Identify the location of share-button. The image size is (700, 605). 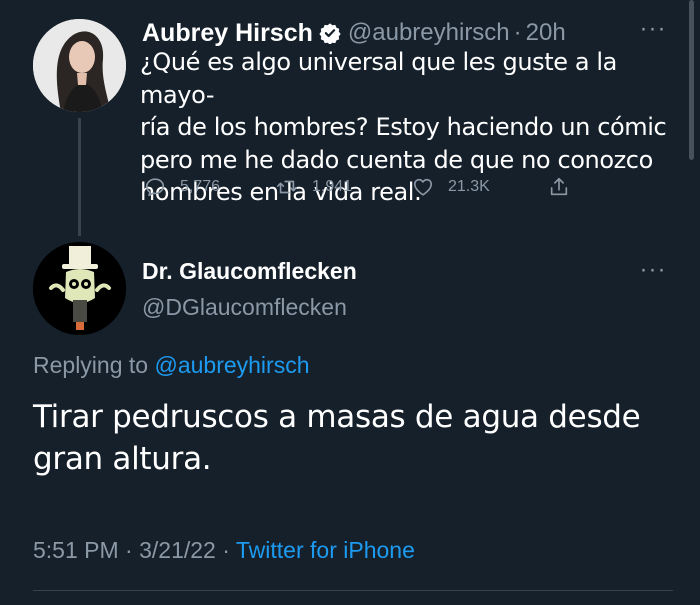
(566, 187).